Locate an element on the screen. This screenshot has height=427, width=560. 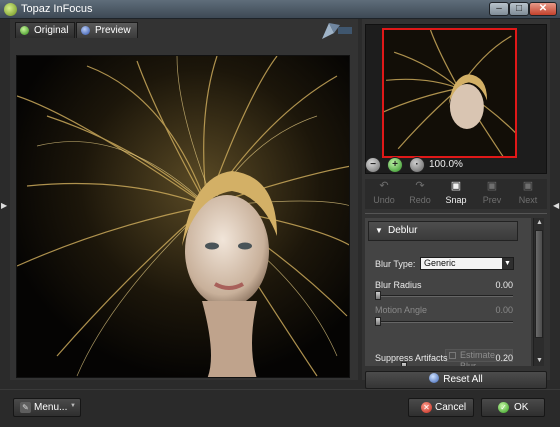
suppress-artifacts-slider-thumb is located at coordinates (404, 364).